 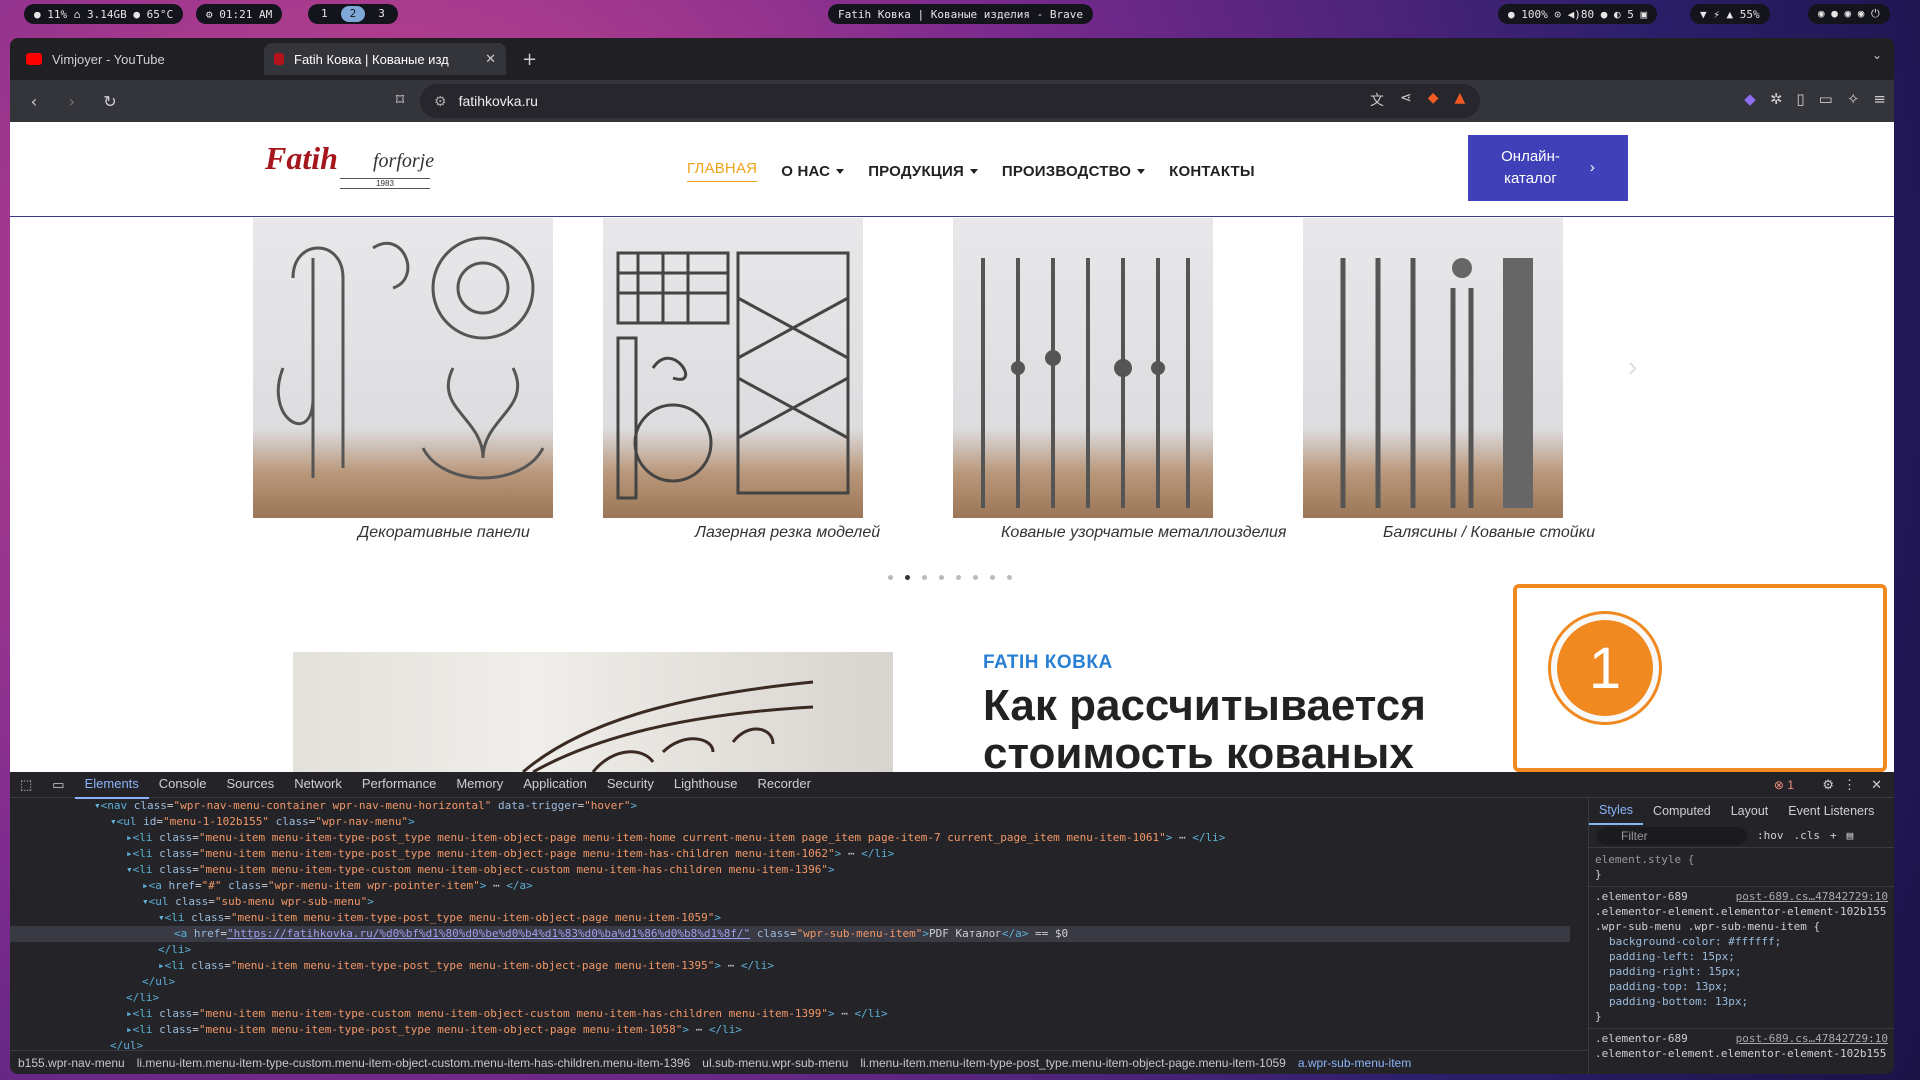 I want to click on tab-list-chevron-icon: ⌄, so click(x=1877, y=55).